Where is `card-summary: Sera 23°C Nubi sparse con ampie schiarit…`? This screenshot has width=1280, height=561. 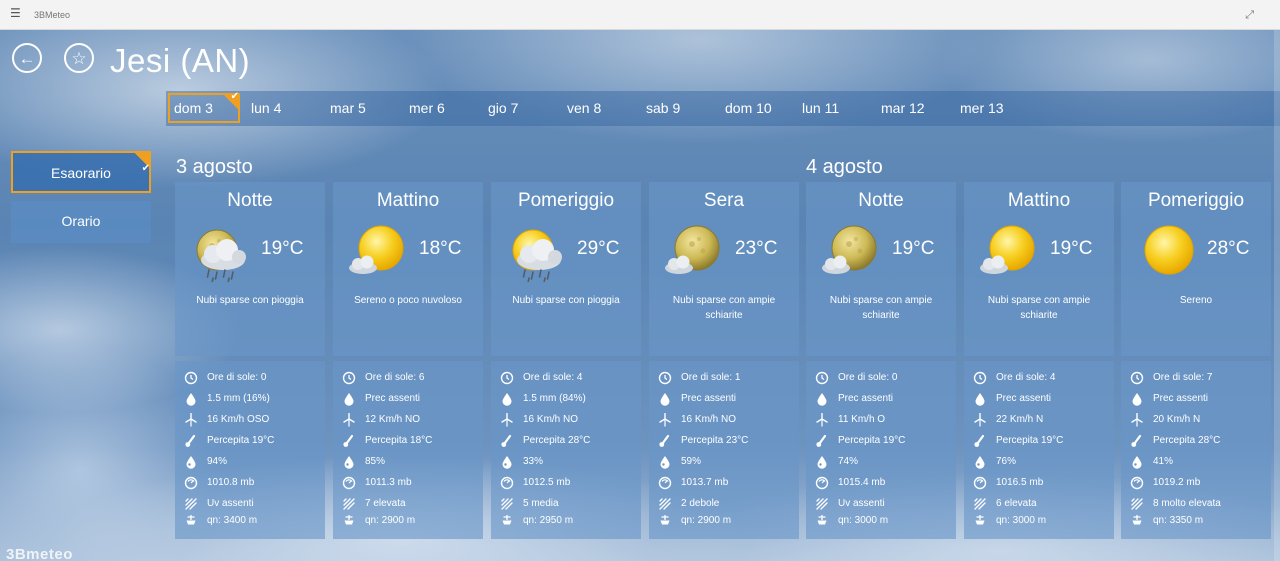 card-summary: Sera 23°C Nubi sparse con ampie schiarit… is located at coordinates (724, 269).